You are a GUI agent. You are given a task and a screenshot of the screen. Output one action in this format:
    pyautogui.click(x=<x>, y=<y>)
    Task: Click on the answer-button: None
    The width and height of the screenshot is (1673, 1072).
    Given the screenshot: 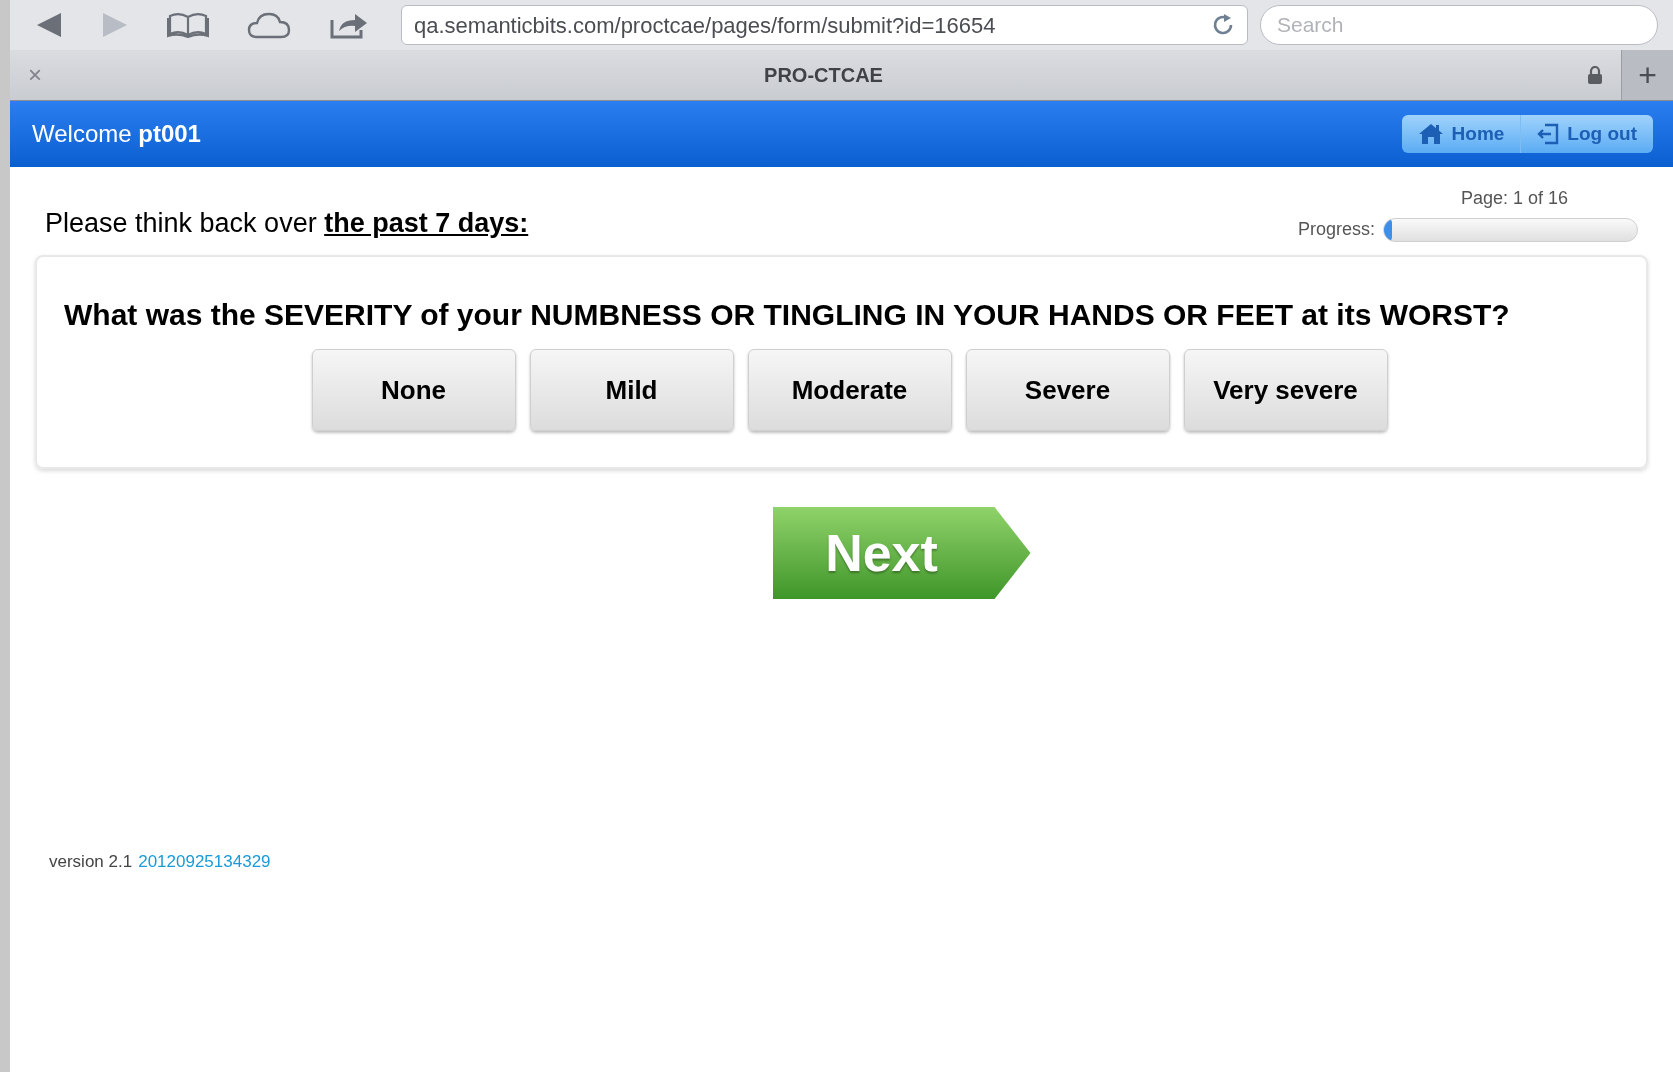 What is the action you would take?
    pyautogui.click(x=413, y=390)
    